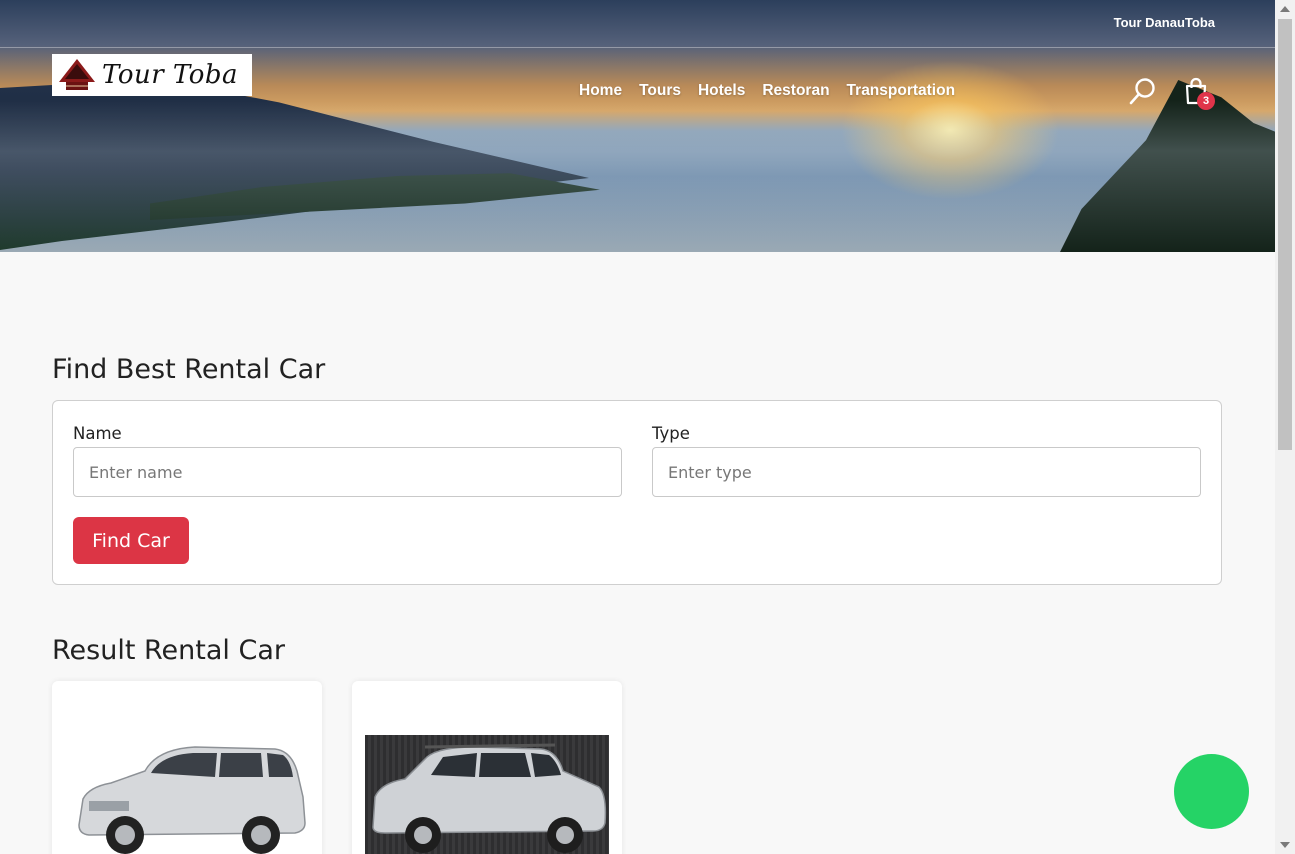 This screenshot has width=1295, height=854. What do you see at coordinates (187, 795) in the screenshot?
I see `minivan-silver-image` at bounding box center [187, 795].